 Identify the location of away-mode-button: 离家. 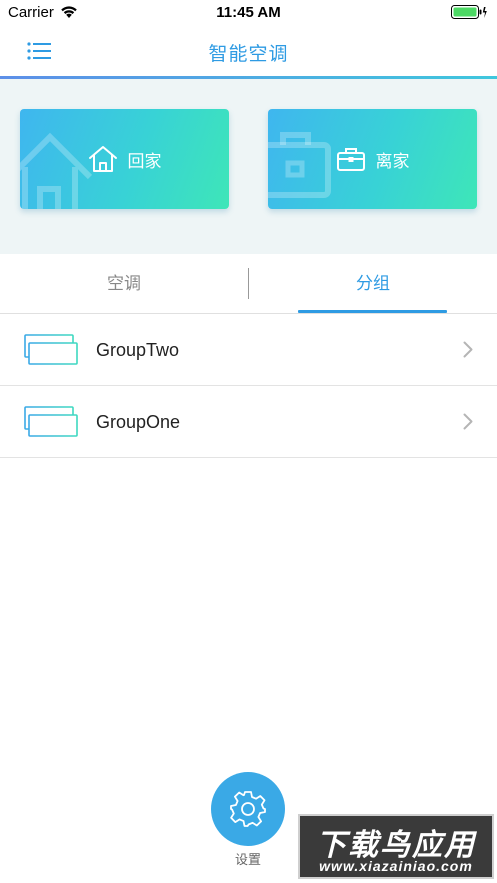
(372, 159).